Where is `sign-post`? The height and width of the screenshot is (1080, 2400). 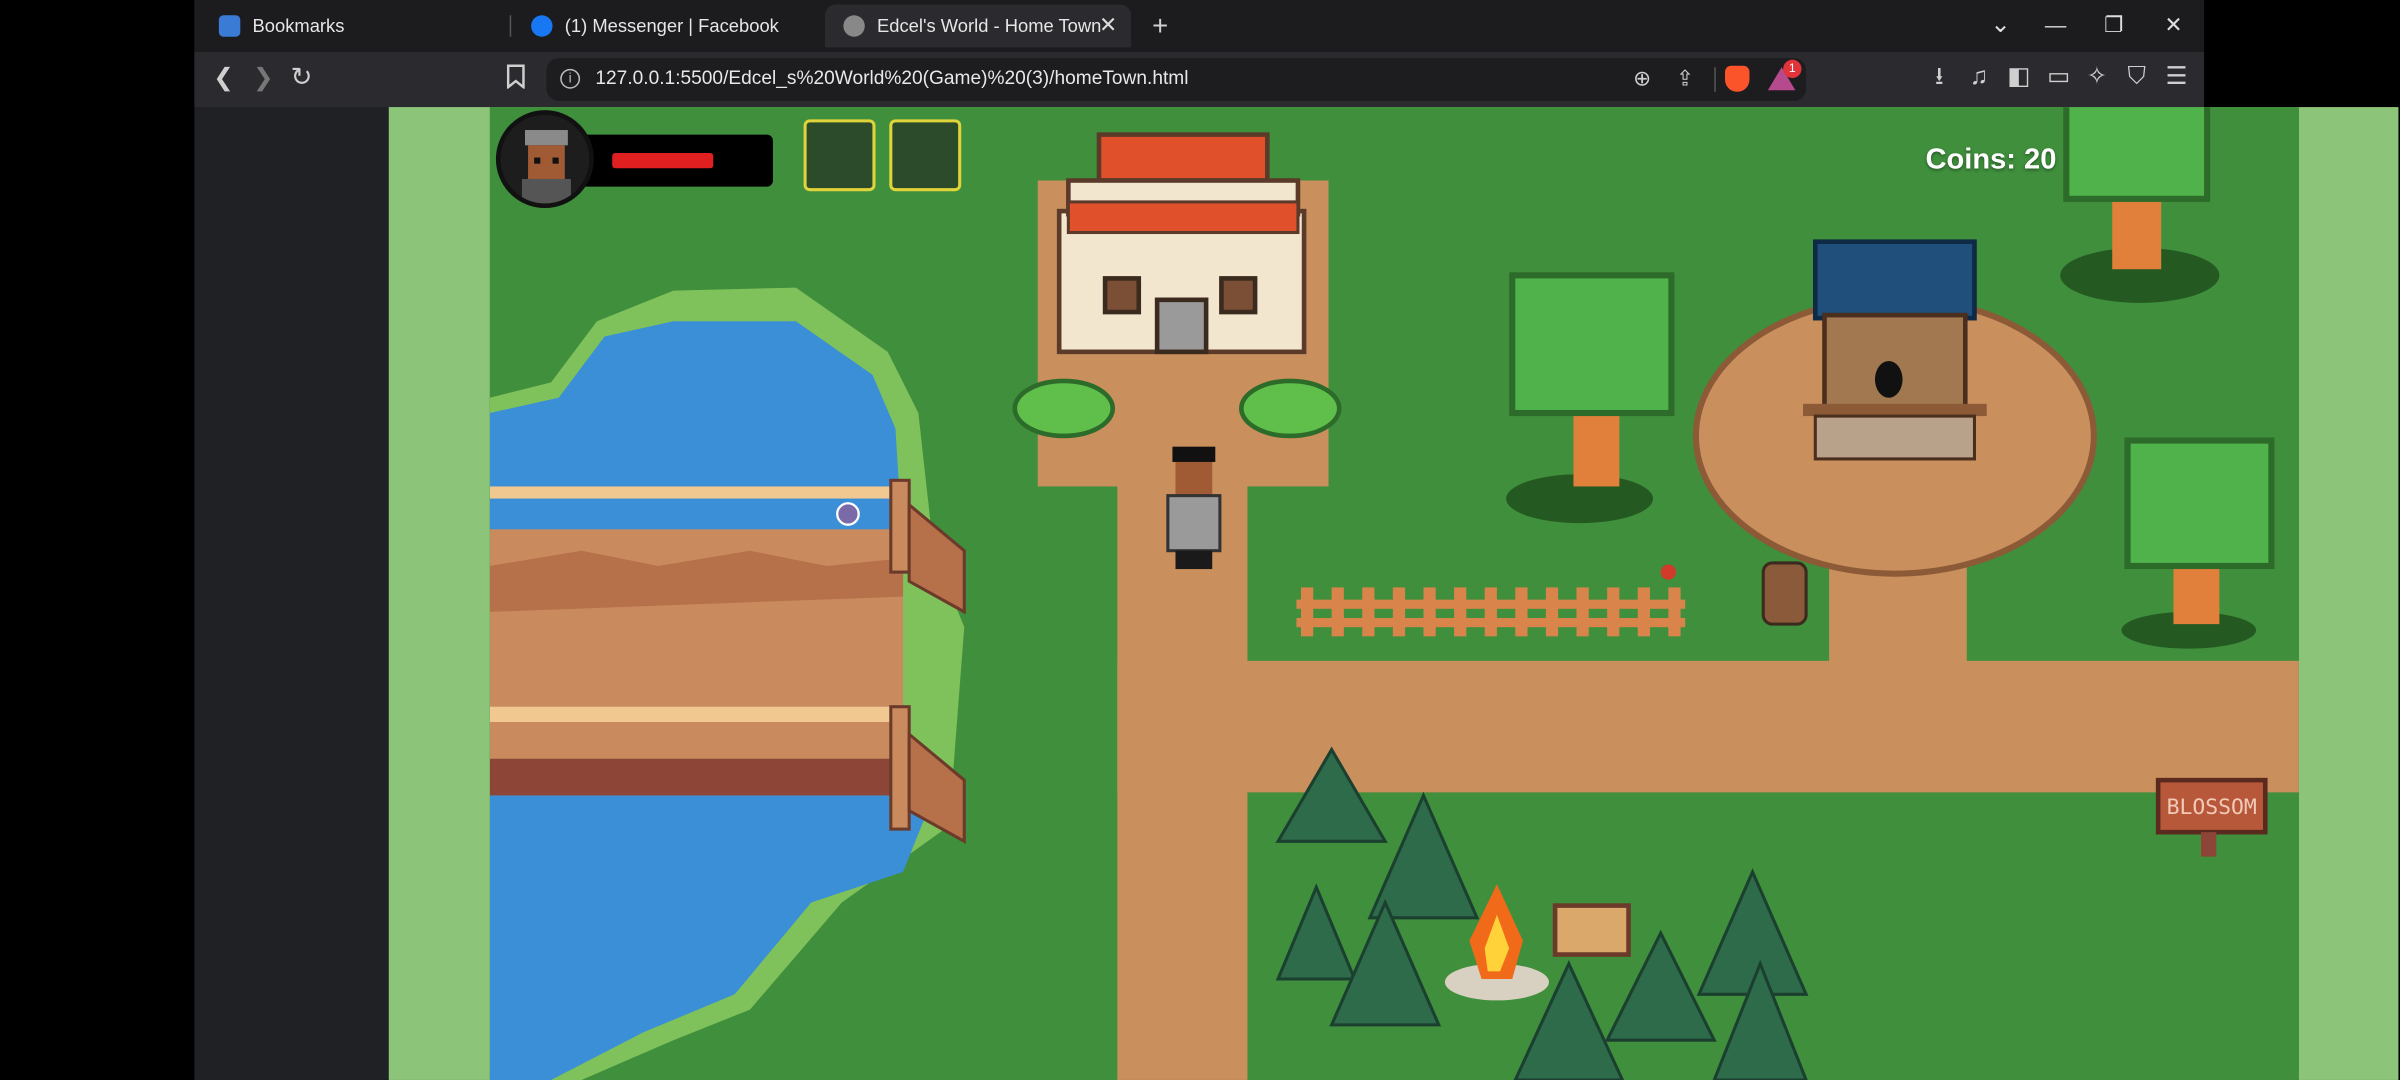 sign-post is located at coordinates (2209, 844).